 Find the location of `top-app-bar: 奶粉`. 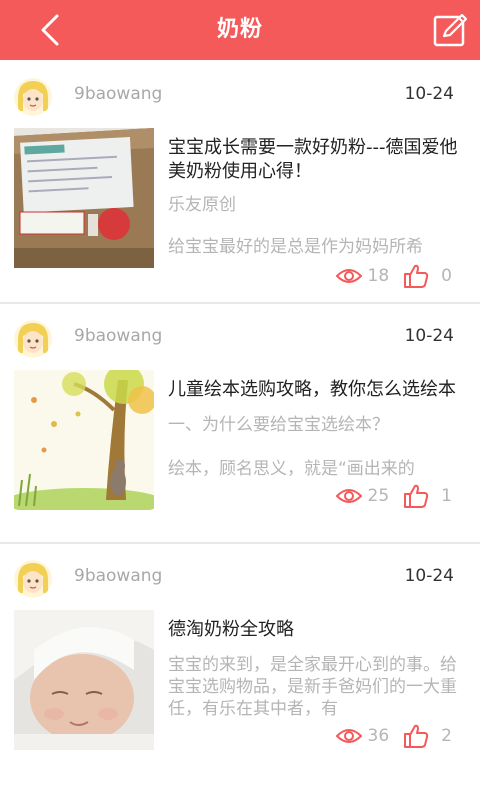

top-app-bar: 奶粉 is located at coordinates (240, 30).